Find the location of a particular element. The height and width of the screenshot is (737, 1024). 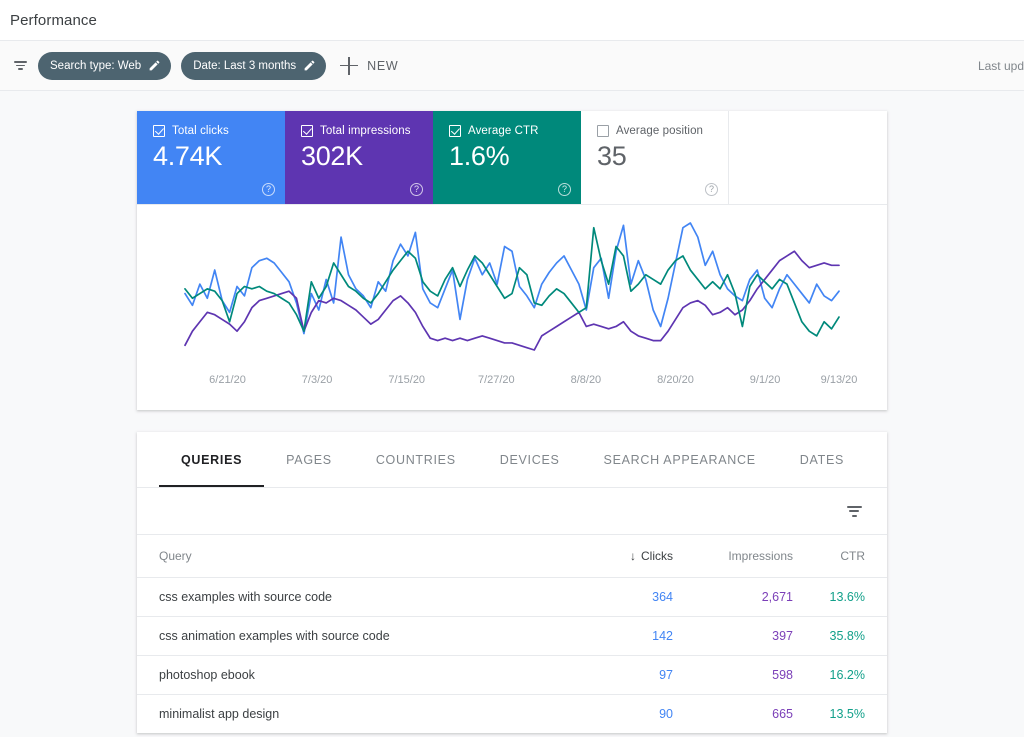

metric-label: Average position is located at coordinates (660, 131).